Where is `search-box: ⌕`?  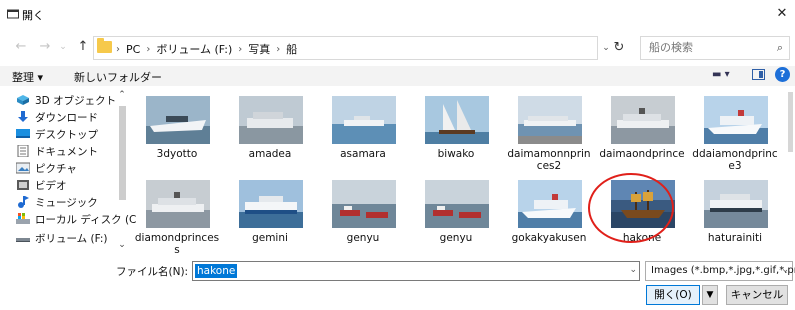 search-box: ⌕ is located at coordinates (715, 48).